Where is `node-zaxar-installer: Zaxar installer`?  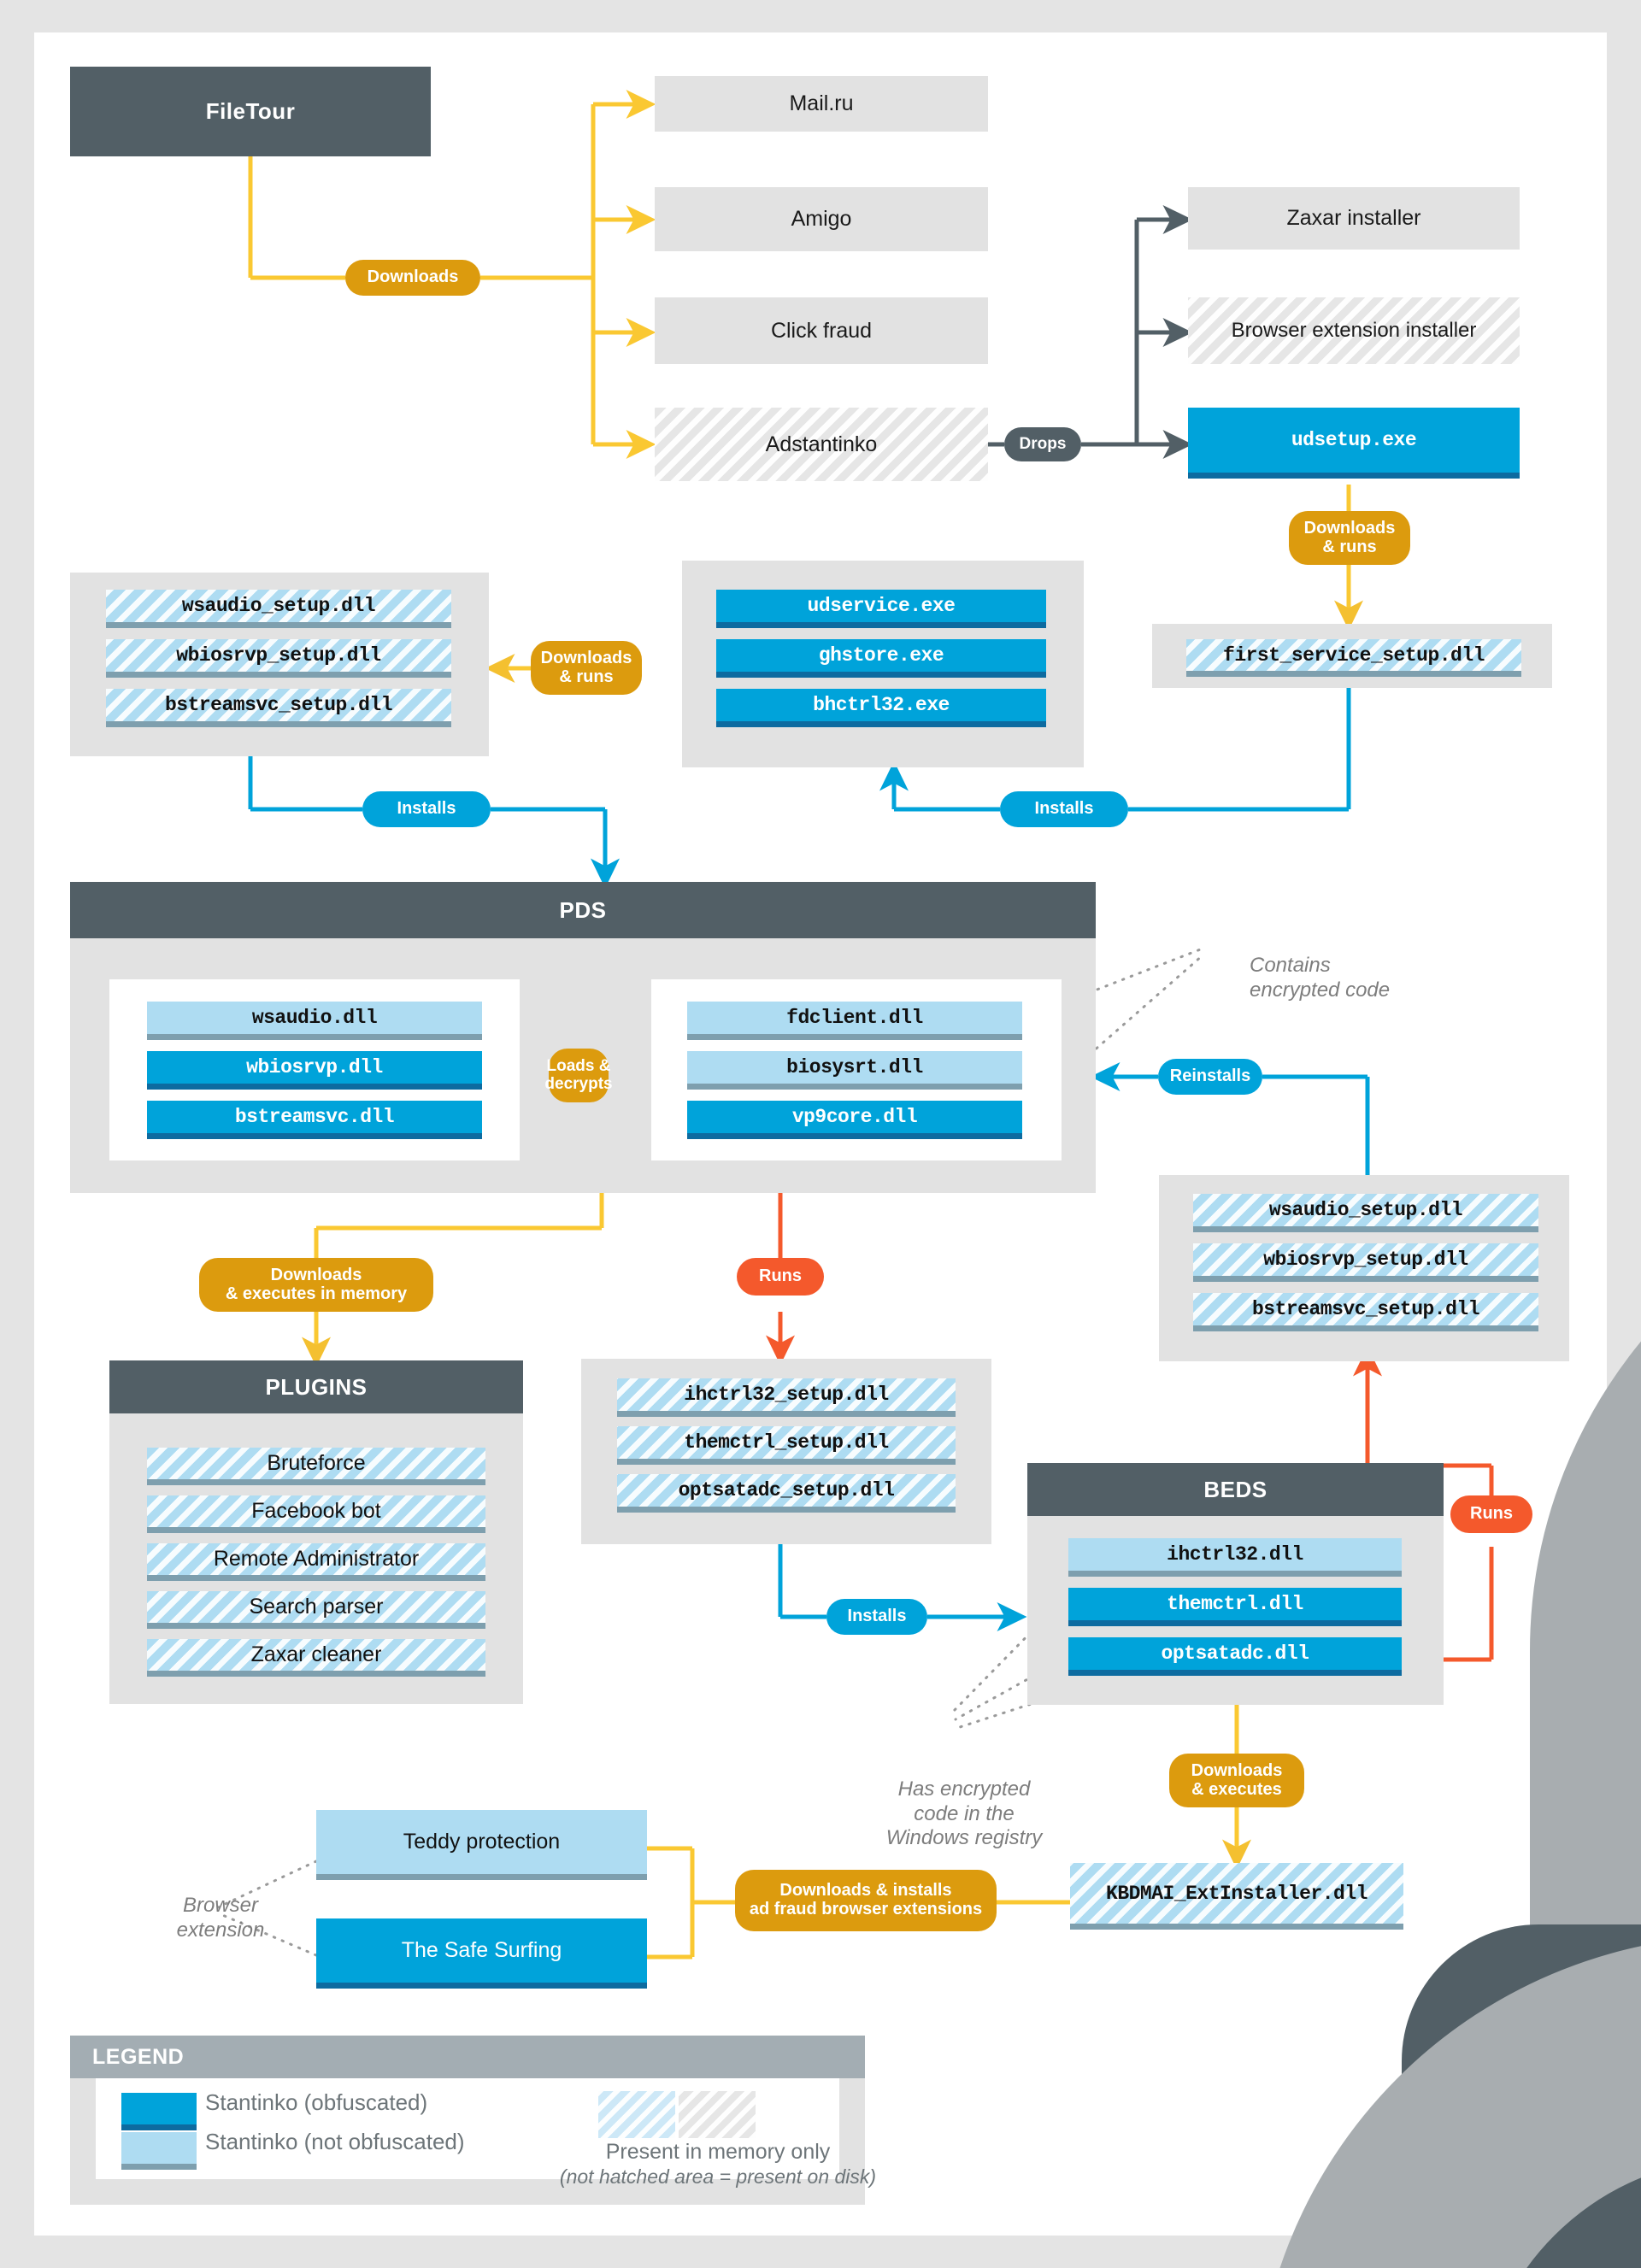
node-zaxar-installer: Zaxar installer is located at coordinates (1354, 218).